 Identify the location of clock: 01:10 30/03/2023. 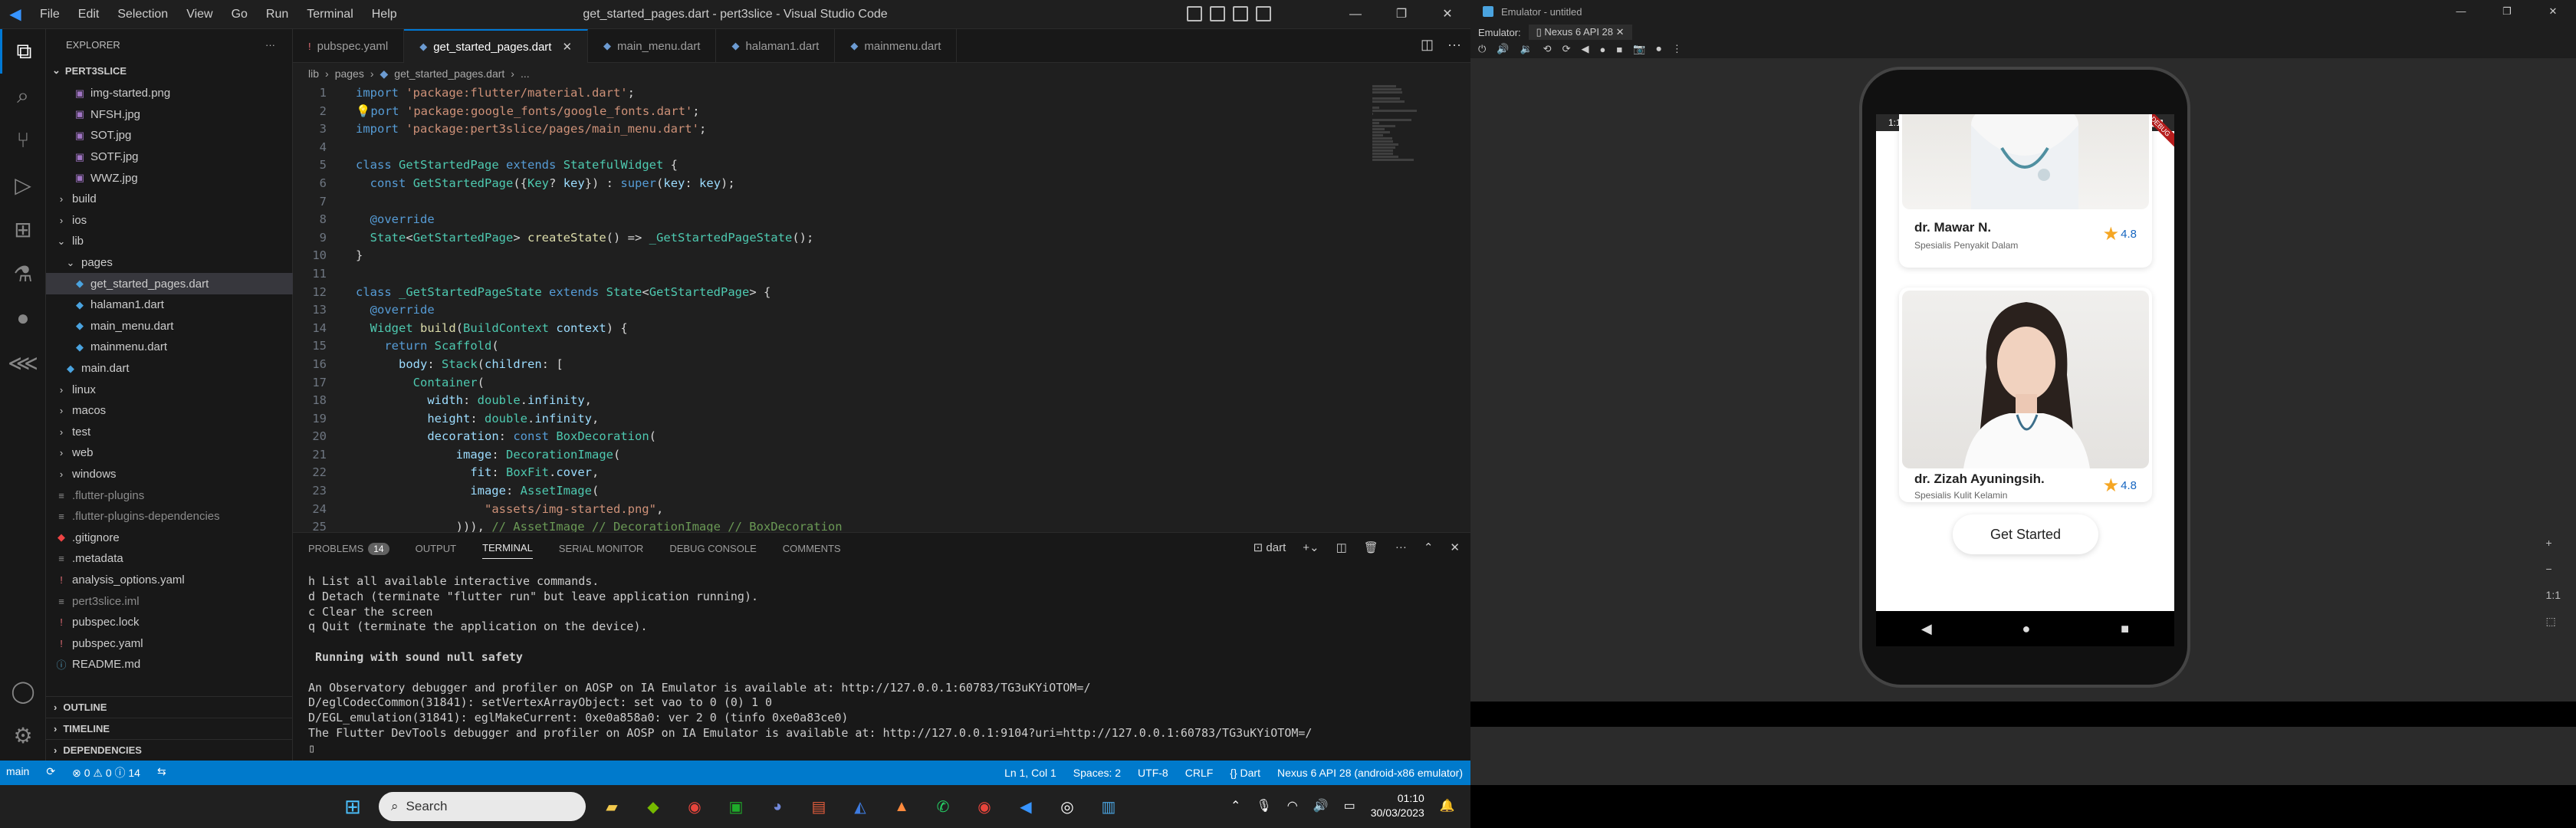
(1397, 806).